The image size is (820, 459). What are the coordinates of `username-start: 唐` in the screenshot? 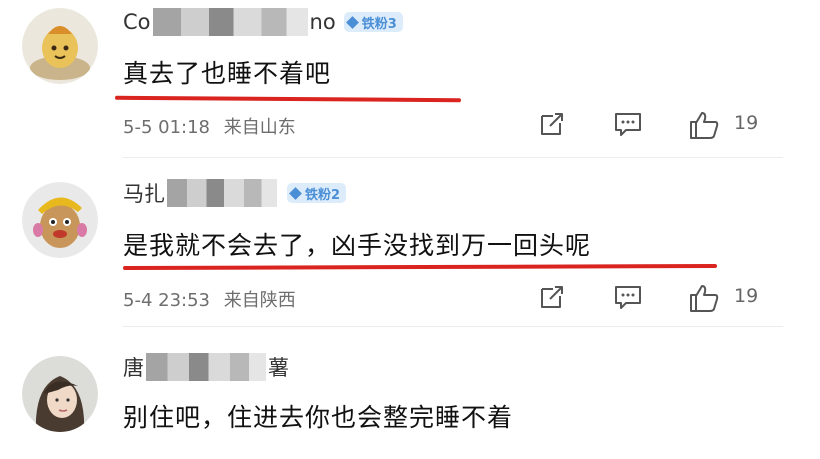 It's located at (133, 368).